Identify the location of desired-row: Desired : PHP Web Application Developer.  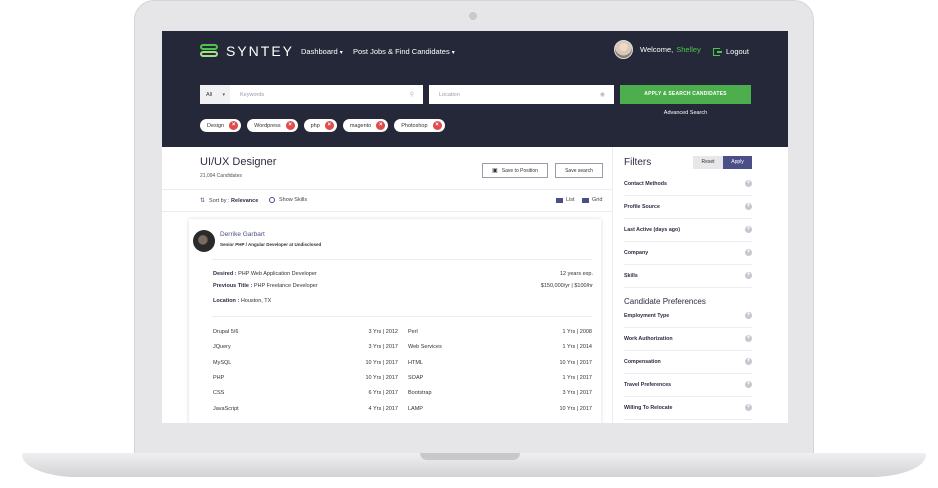
(265, 274).